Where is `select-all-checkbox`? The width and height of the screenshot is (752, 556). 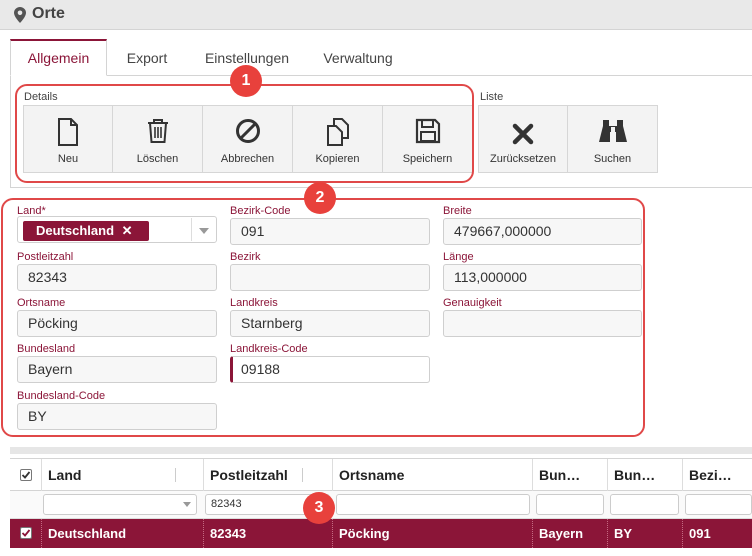
select-all-checkbox is located at coordinates (26, 475).